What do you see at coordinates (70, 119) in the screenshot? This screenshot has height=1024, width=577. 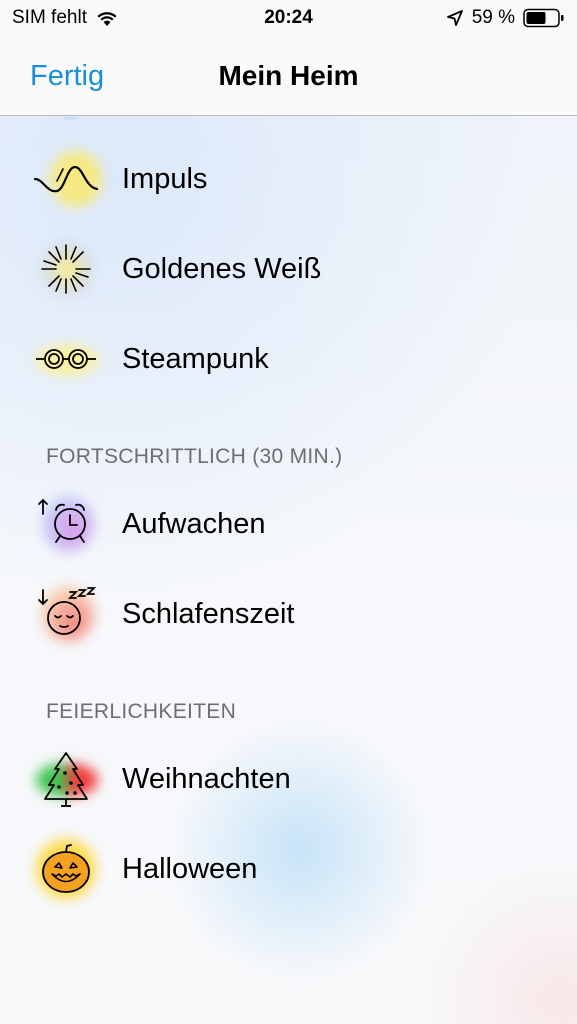 I see `partially-hidden-icon` at bounding box center [70, 119].